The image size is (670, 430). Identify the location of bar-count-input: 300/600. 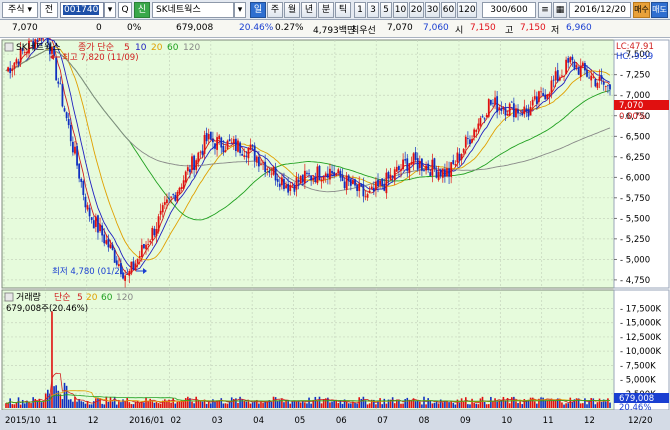
(509, 10).